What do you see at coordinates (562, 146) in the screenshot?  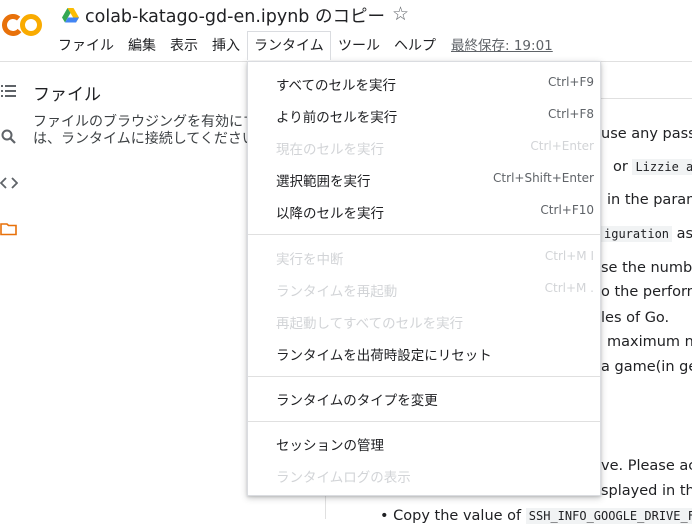 I see `menu-item-shortcut: Ctrl+Enter` at bounding box center [562, 146].